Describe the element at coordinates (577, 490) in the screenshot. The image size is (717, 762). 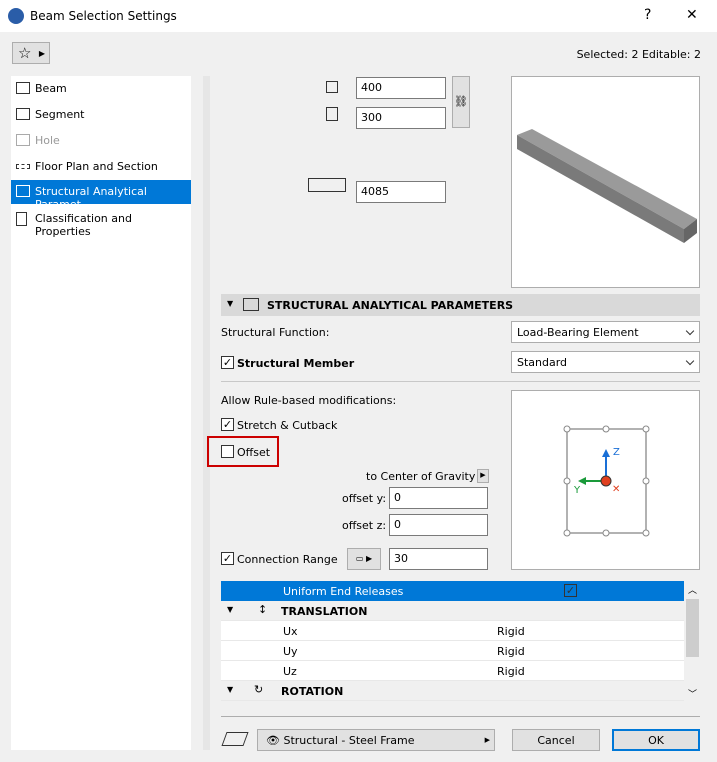
I see `y-axis-label: Y` at that location.